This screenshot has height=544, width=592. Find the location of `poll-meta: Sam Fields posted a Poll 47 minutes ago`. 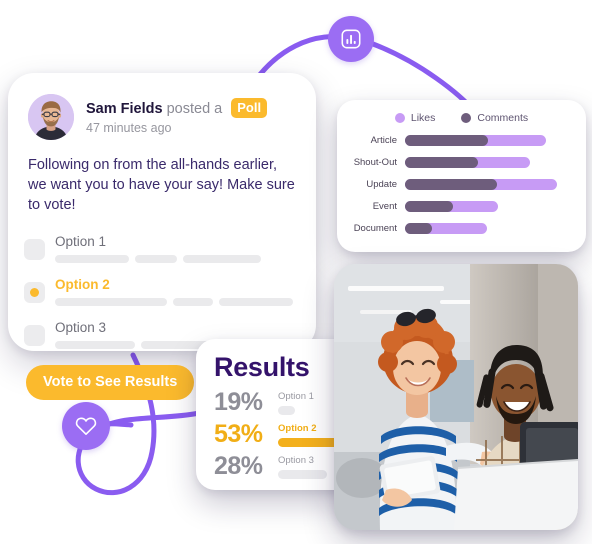

poll-meta: Sam Fields posted a Poll 47 minutes ago is located at coordinates (177, 114).